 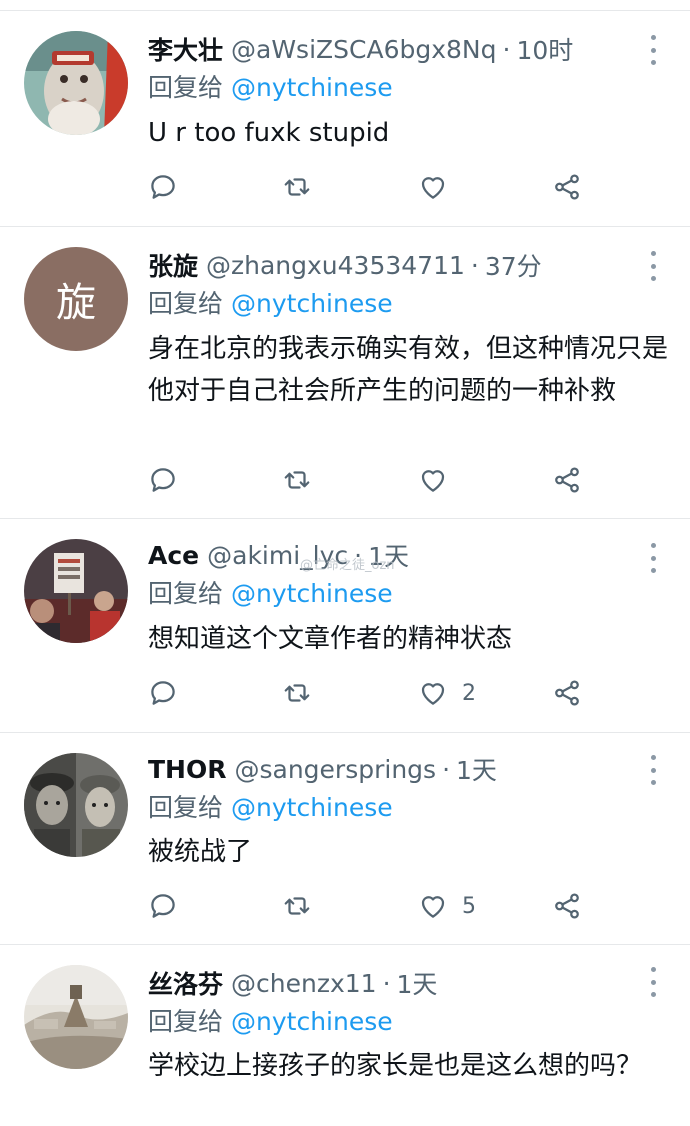 I want to click on user-handle: @zhangxu43534711, so click(x=335, y=265).